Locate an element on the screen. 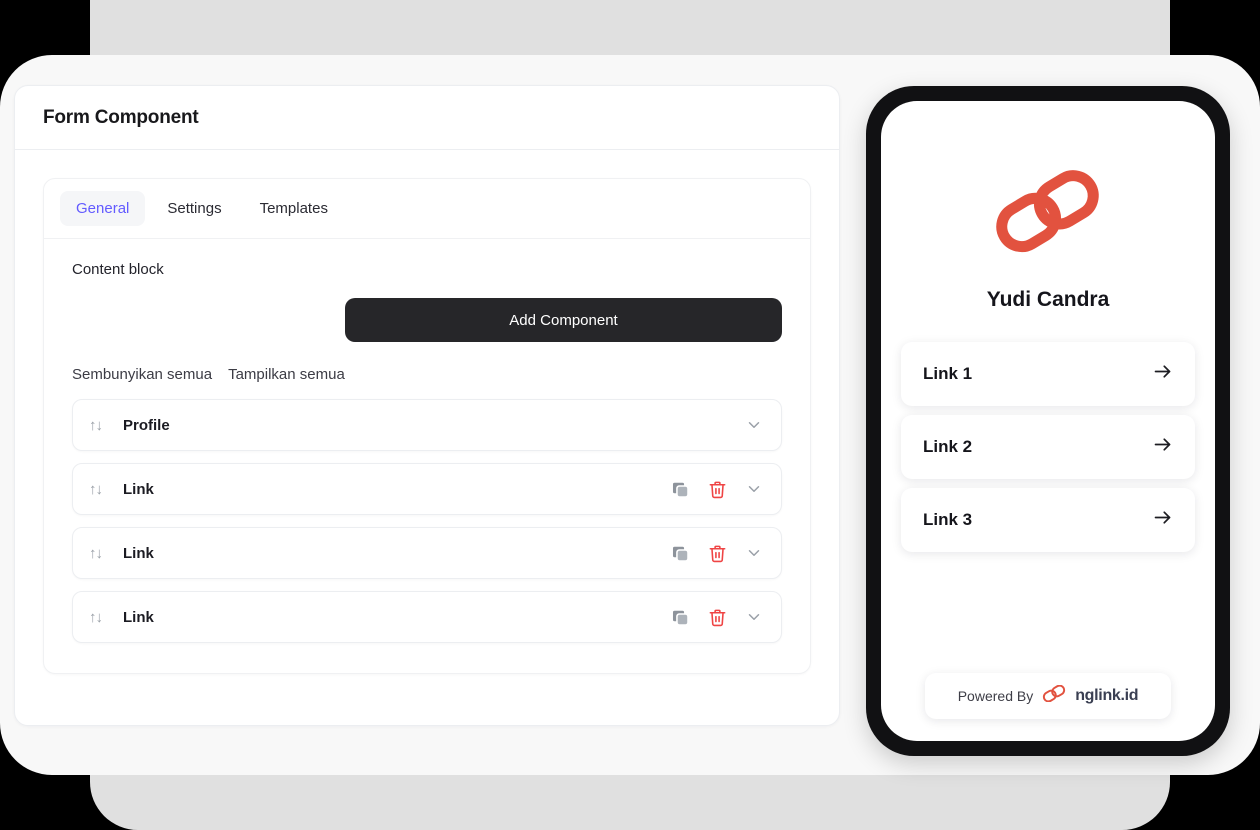 The image size is (1260, 830). add-component-button: Add Component is located at coordinates (563, 320).